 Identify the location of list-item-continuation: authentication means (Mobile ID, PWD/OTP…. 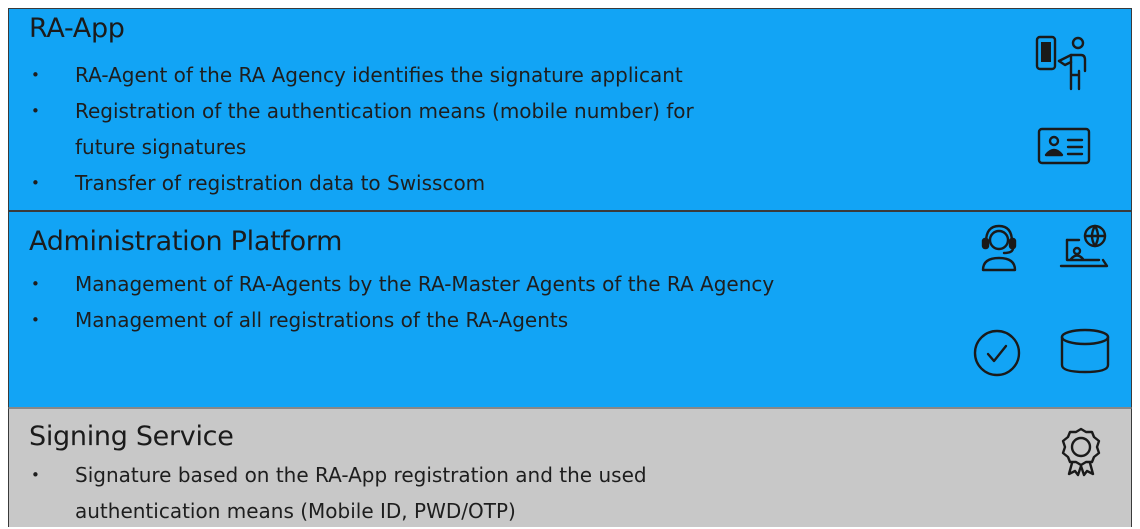
(295, 511).